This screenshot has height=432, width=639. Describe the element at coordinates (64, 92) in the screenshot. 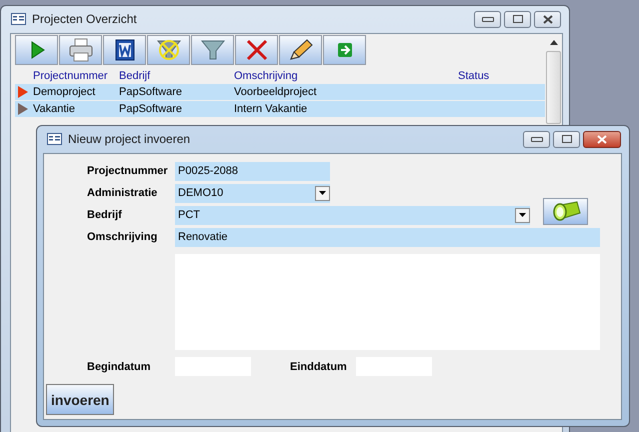

I see `table-cell-text: Demoproject` at that location.